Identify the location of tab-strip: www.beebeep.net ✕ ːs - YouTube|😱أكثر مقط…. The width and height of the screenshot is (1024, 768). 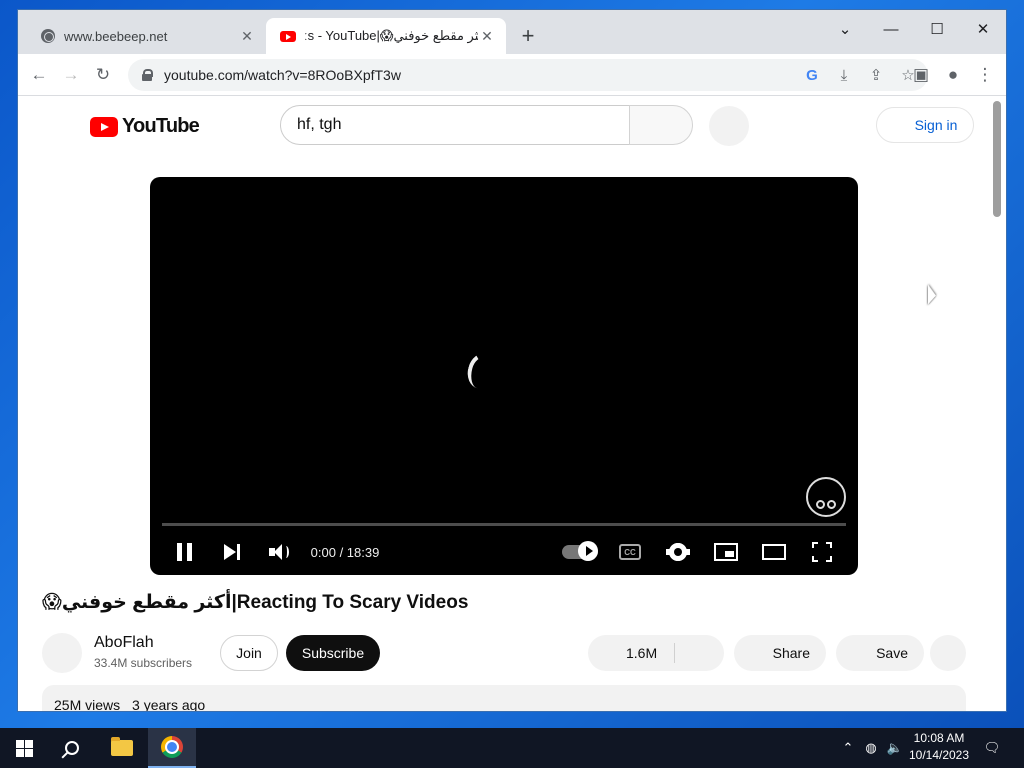
(512, 32).